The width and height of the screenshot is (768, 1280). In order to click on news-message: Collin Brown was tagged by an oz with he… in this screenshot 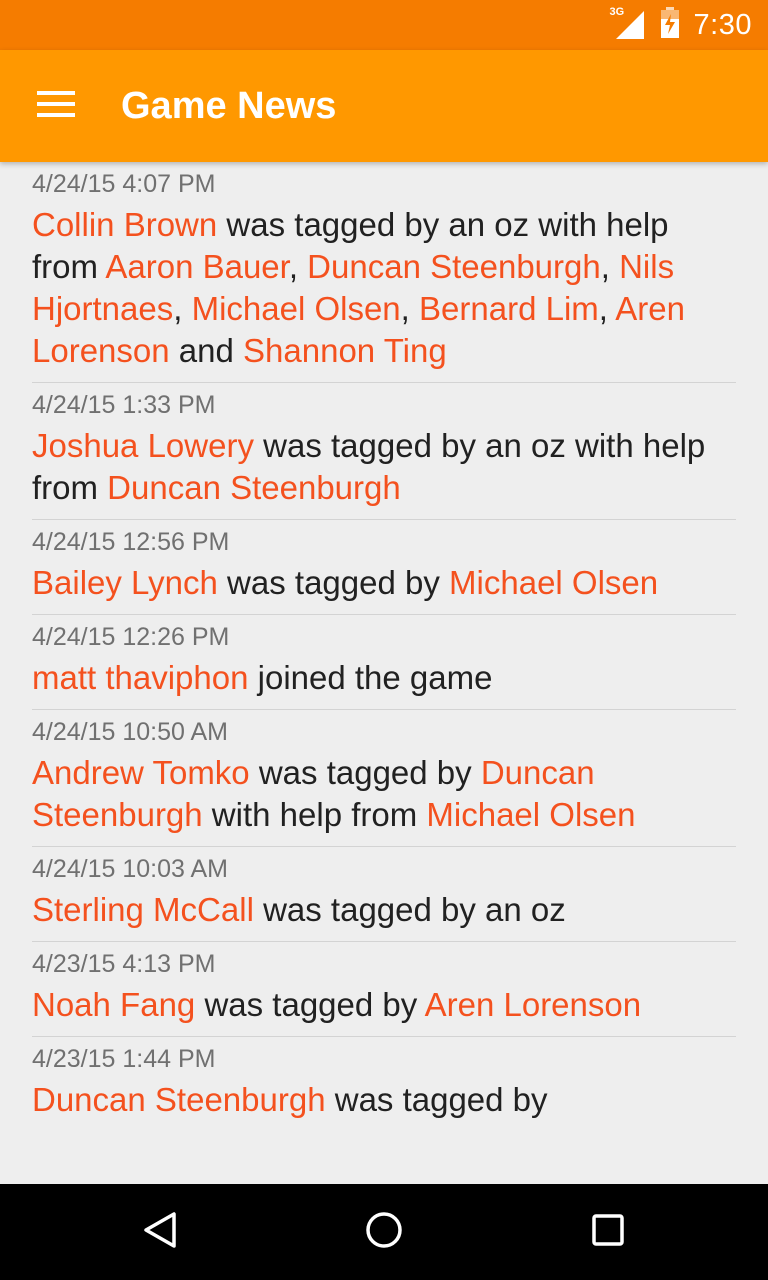, I will do `click(384, 288)`.